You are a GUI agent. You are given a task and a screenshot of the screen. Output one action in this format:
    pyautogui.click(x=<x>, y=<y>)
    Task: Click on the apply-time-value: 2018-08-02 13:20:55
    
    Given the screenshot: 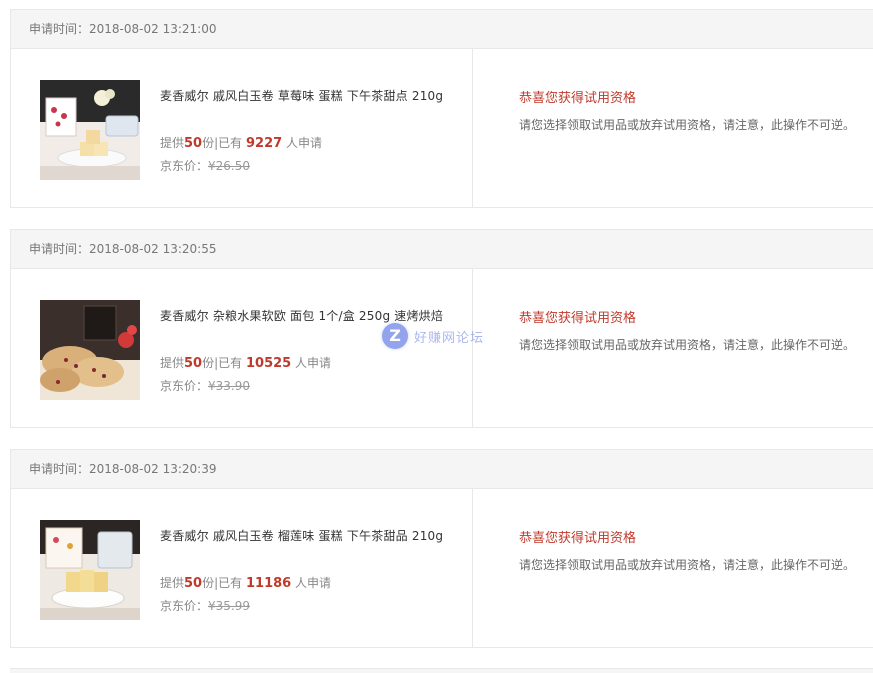 What is the action you would take?
    pyautogui.click(x=153, y=249)
    